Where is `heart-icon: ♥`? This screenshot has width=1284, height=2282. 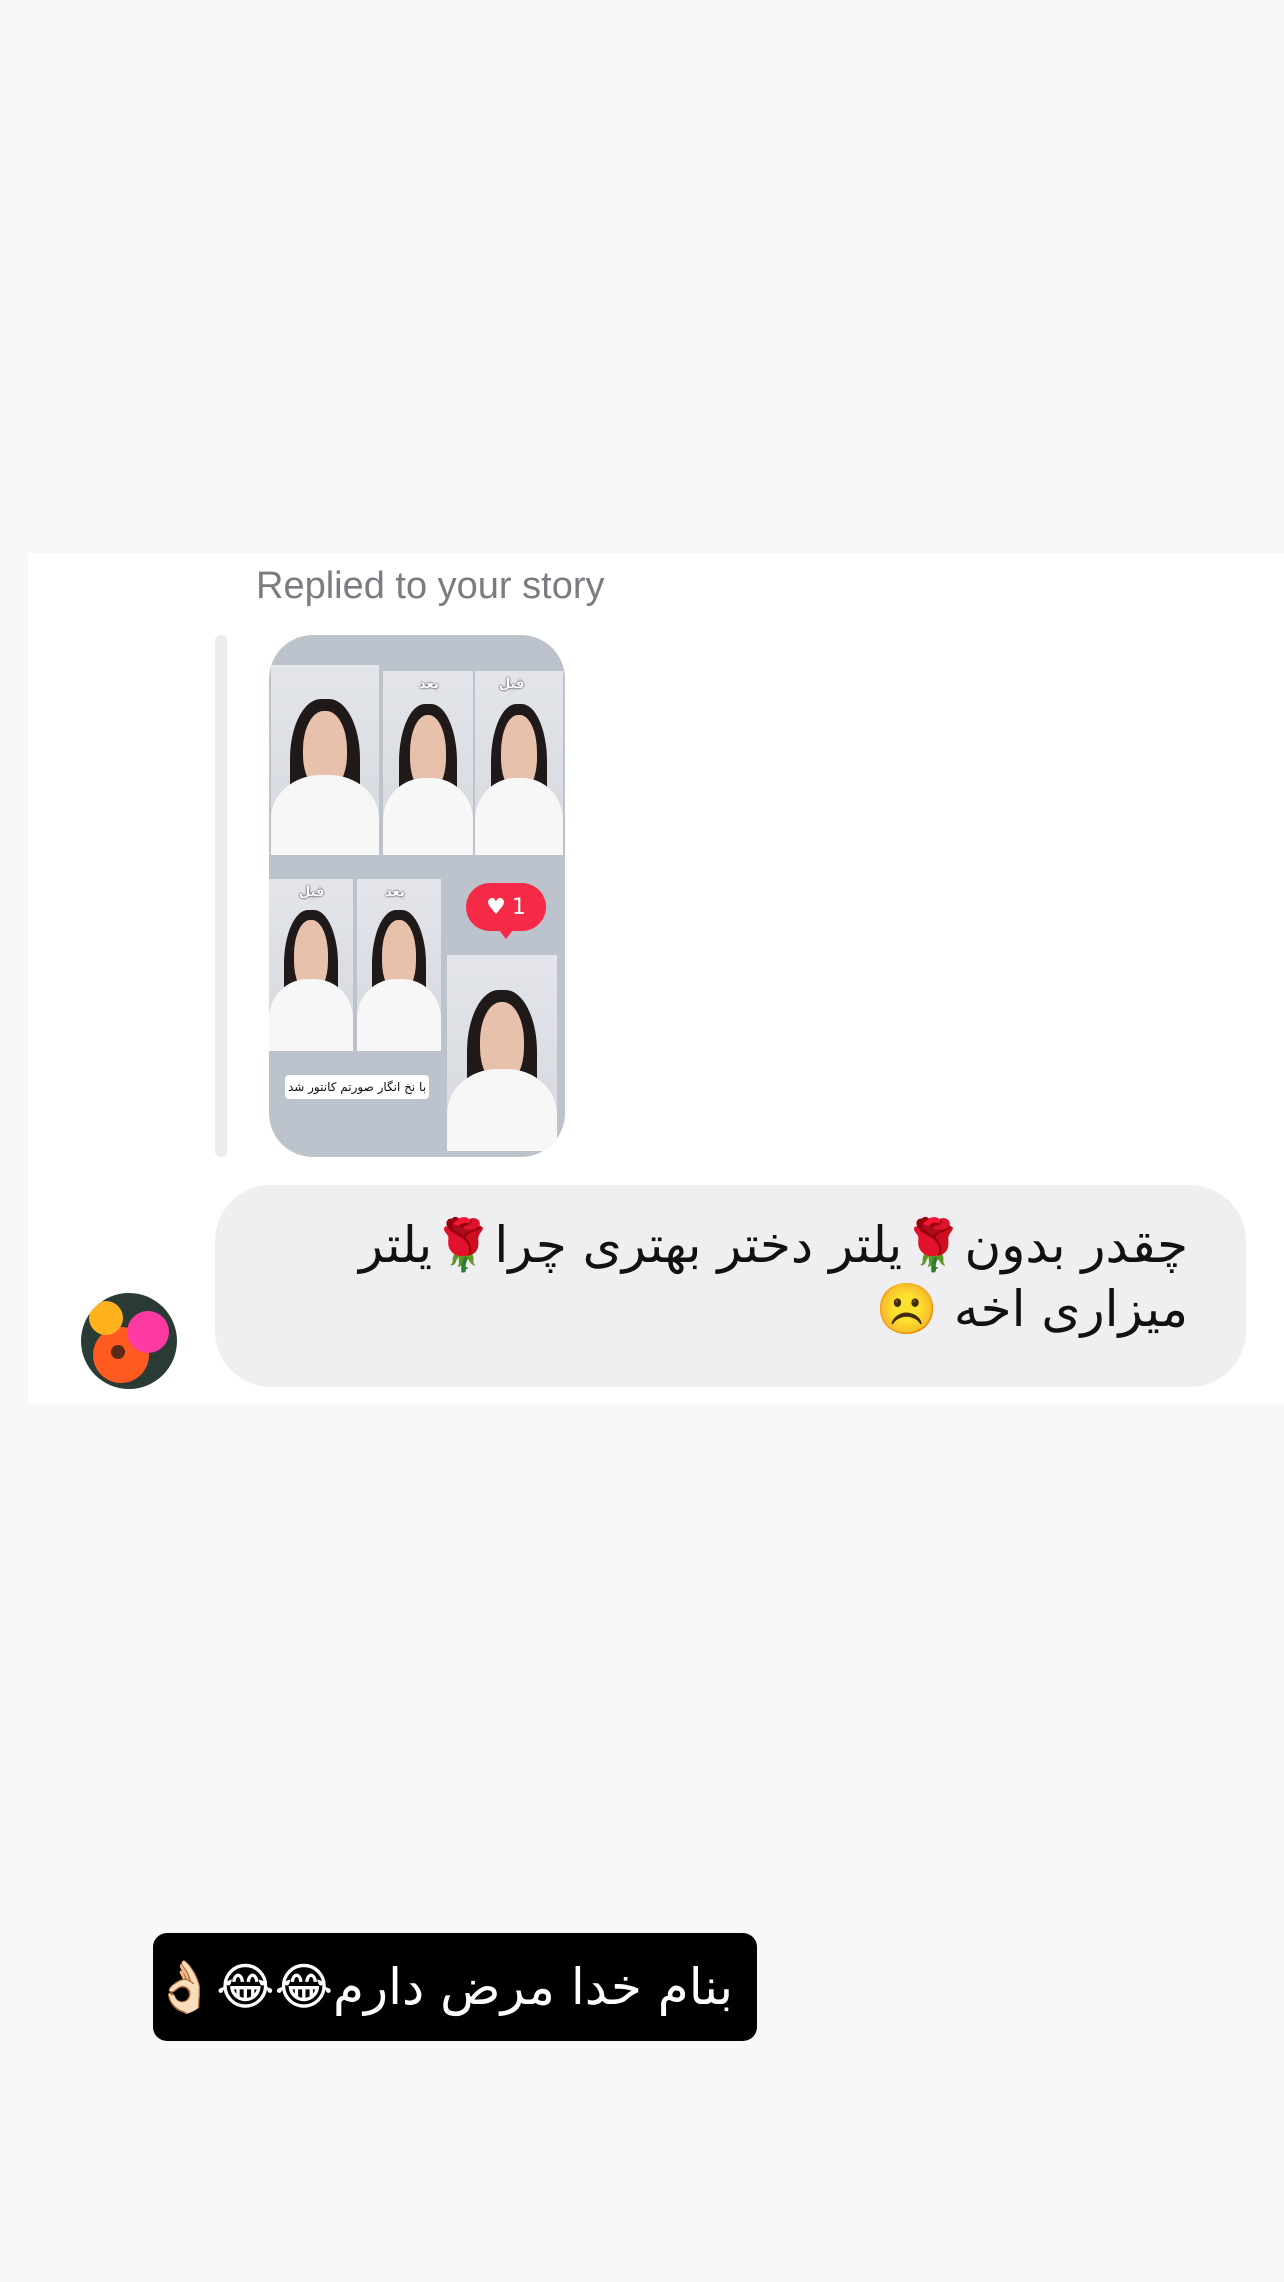 heart-icon: ♥ is located at coordinates (496, 907).